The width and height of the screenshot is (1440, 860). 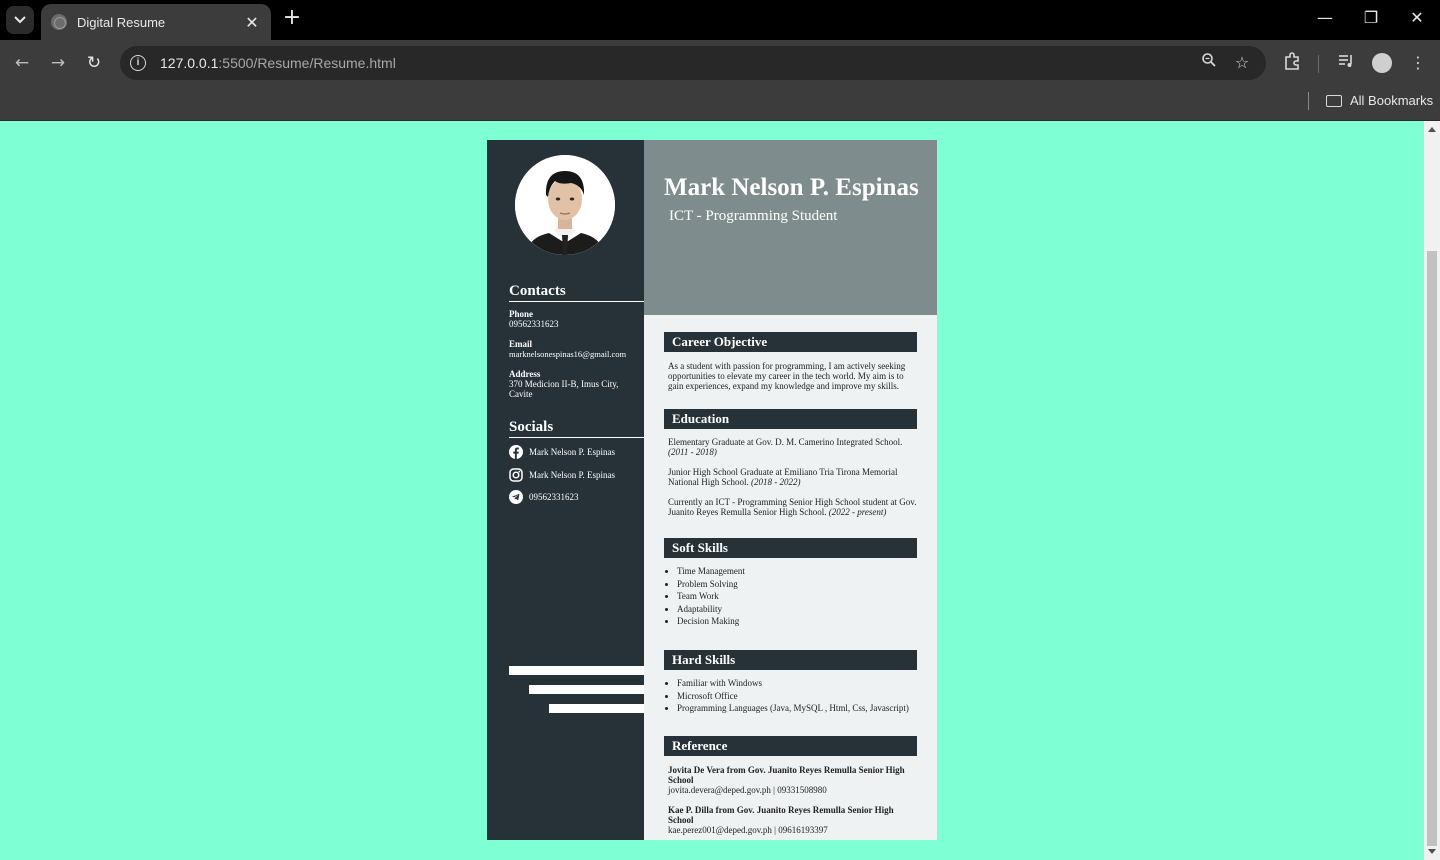 I want to click on bookmarks-bar: All Bookmarks, so click(x=720, y=103).